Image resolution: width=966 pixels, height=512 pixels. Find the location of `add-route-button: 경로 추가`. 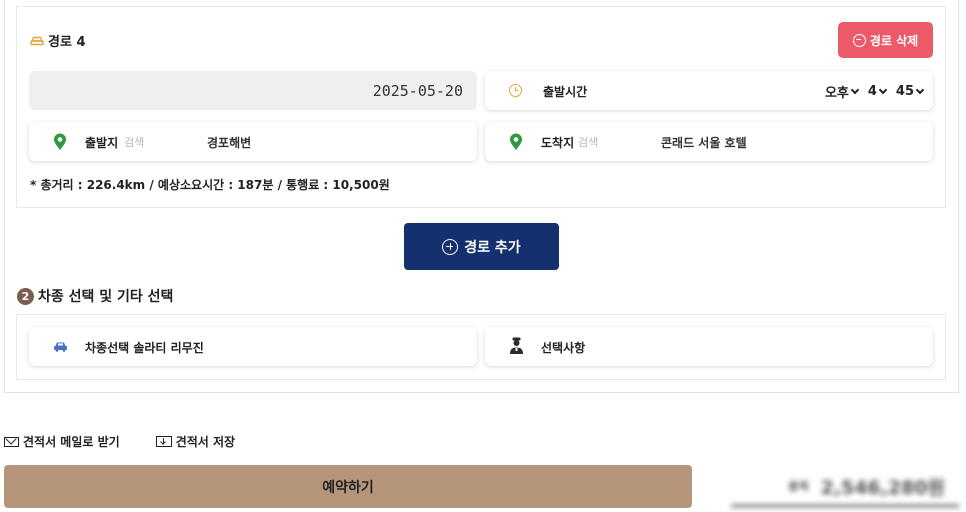

add-route-button: 경로 추가 is located at coordinates (481, 246).